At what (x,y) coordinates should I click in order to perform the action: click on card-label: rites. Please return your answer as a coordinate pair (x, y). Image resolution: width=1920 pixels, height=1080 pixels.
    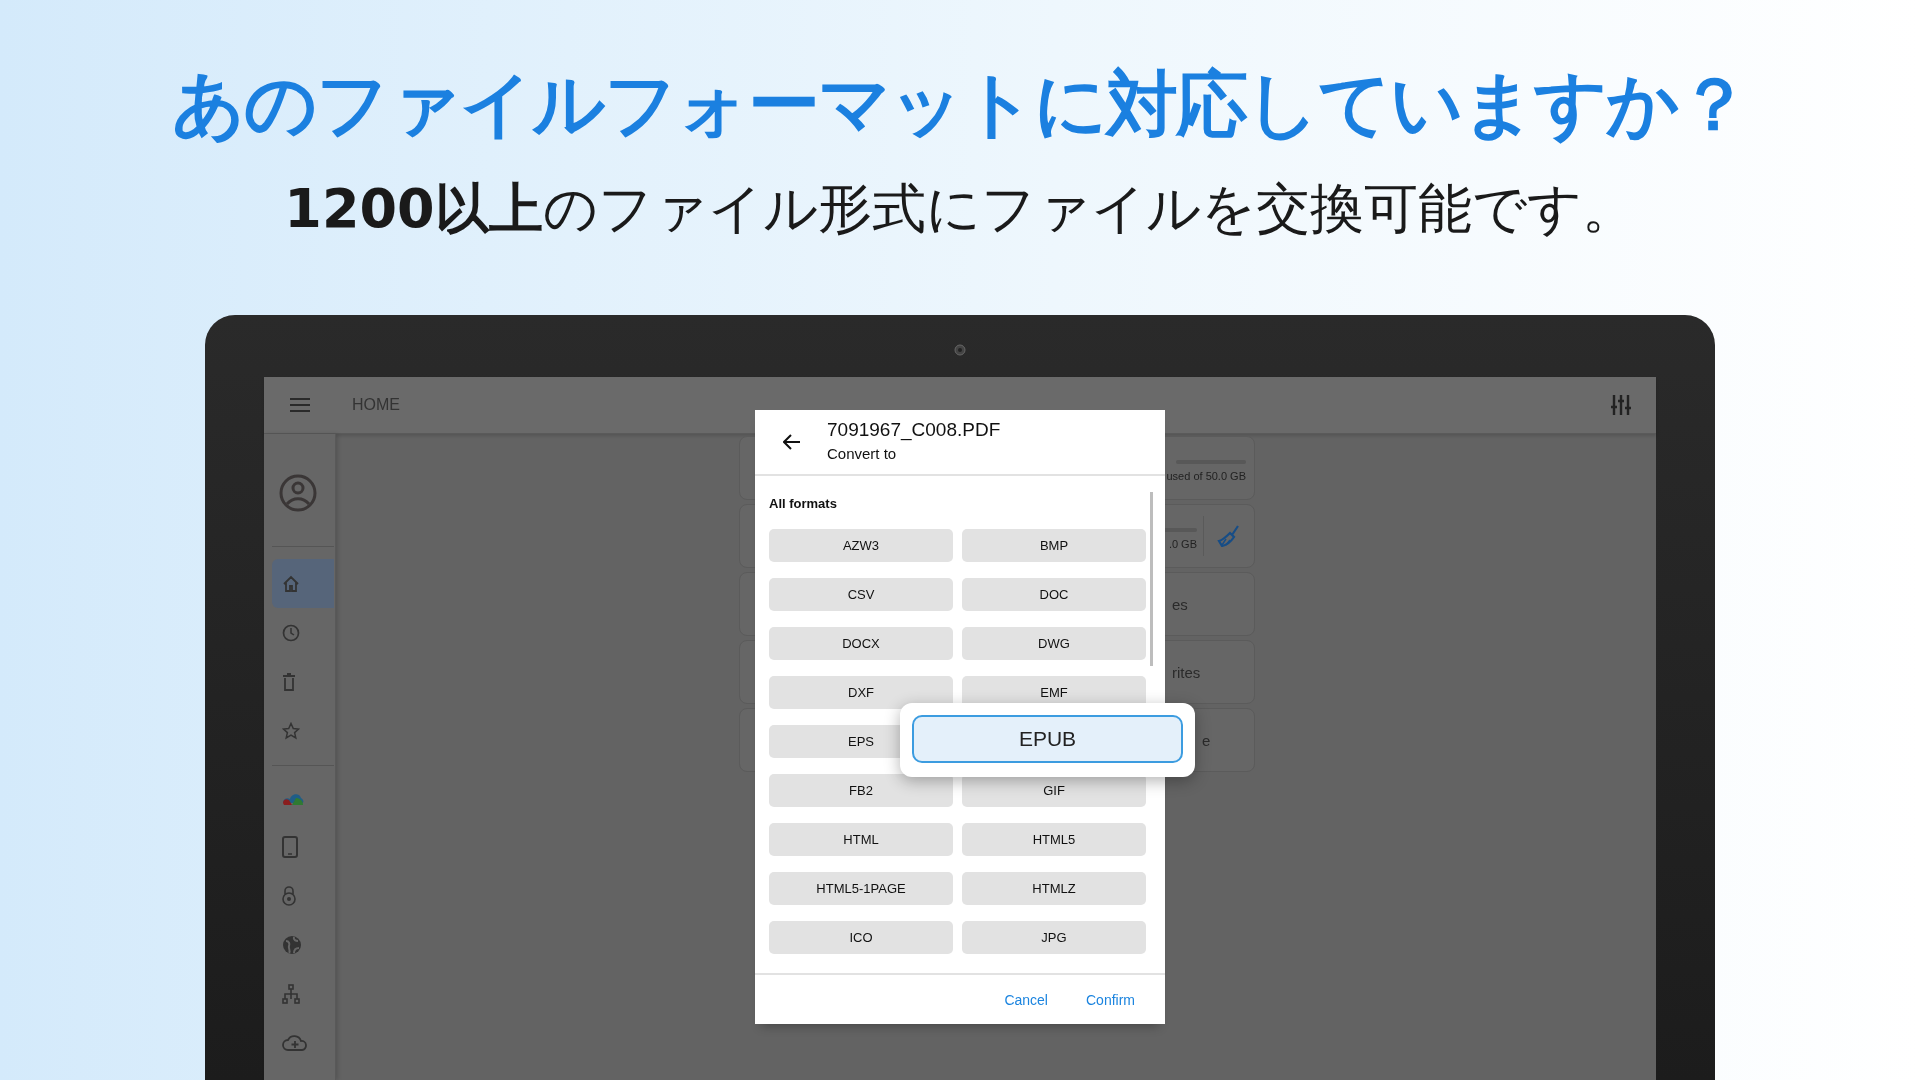
    Looking at the image, I should click on (1186, 672).